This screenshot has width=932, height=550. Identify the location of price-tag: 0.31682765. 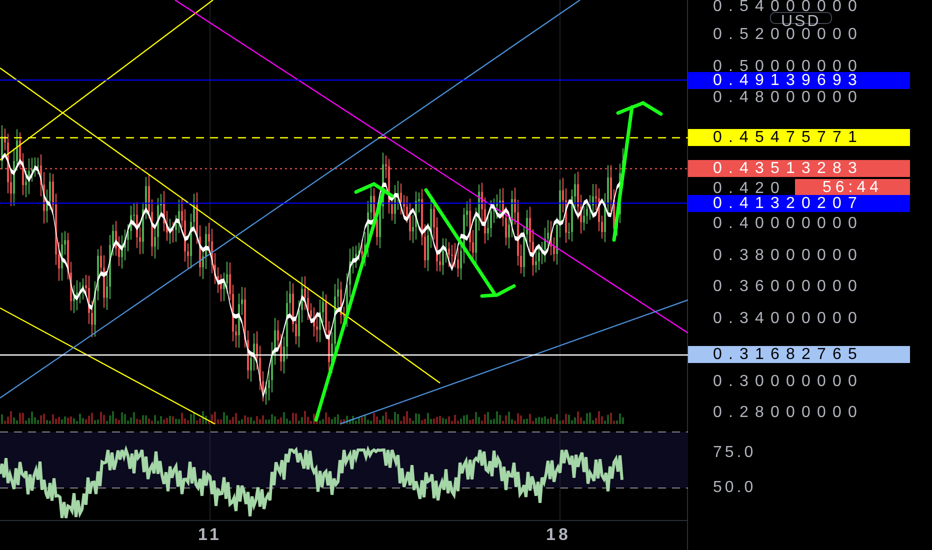
(799, 355).